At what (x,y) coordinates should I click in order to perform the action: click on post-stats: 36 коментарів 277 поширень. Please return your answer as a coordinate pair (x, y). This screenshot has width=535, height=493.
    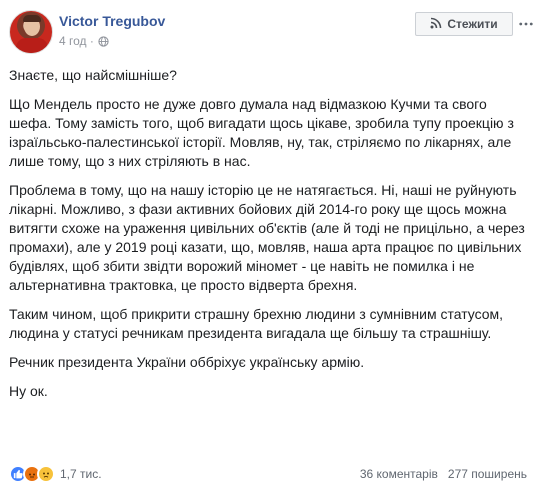
    Looking at the image, I should click on (443, 474).